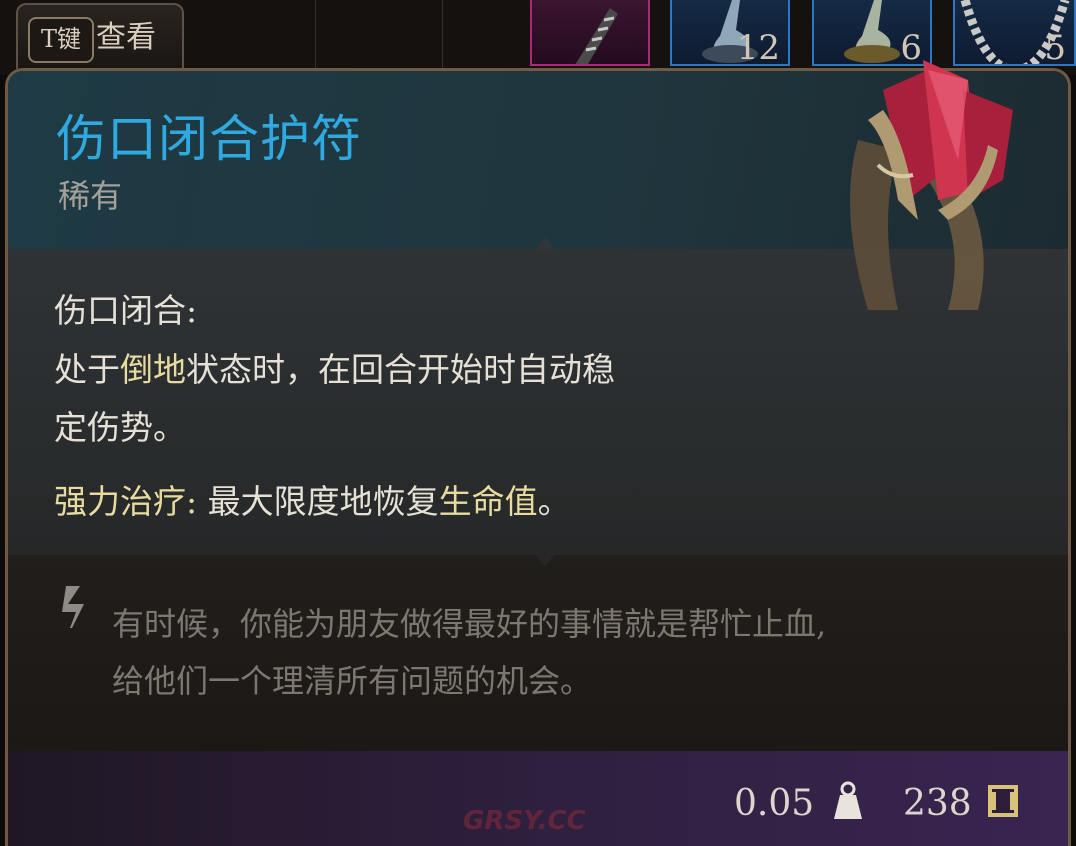 This screenshot has height=846, width=1076. What do you see at coordinates (209, 139) in the screenshot?
I see `item-title: 伤口闭合护符` at bounding box center [209, 139].